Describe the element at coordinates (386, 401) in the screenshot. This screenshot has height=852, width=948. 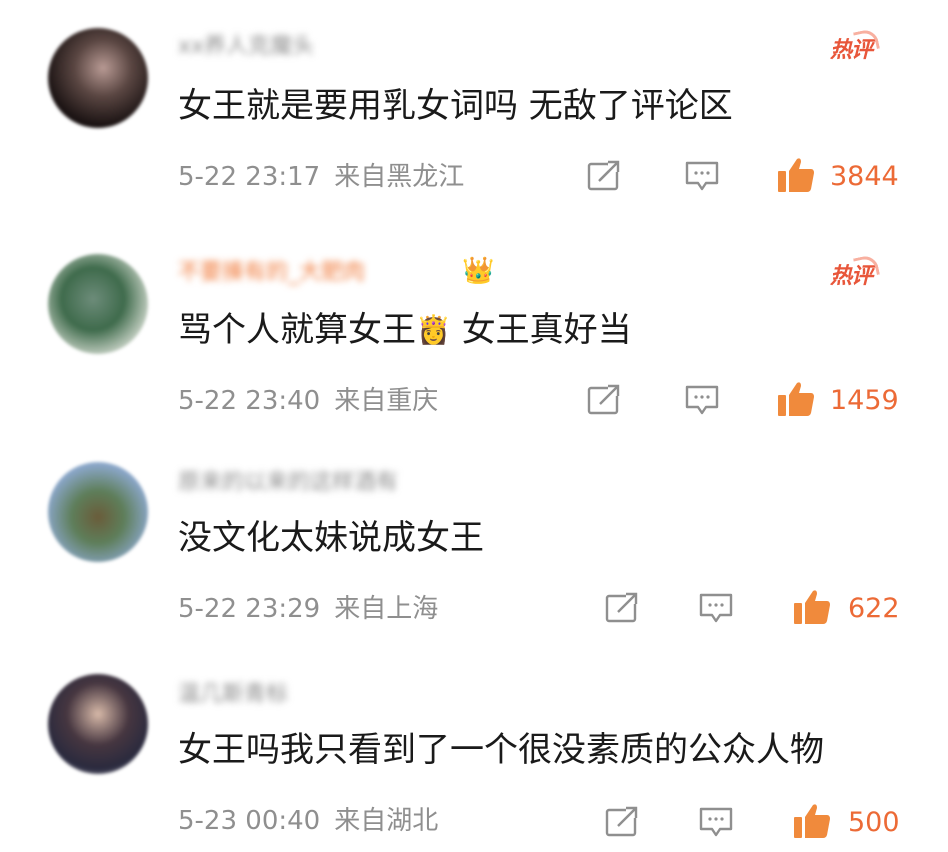
I see `comment-location: 来自重庆` at that location.